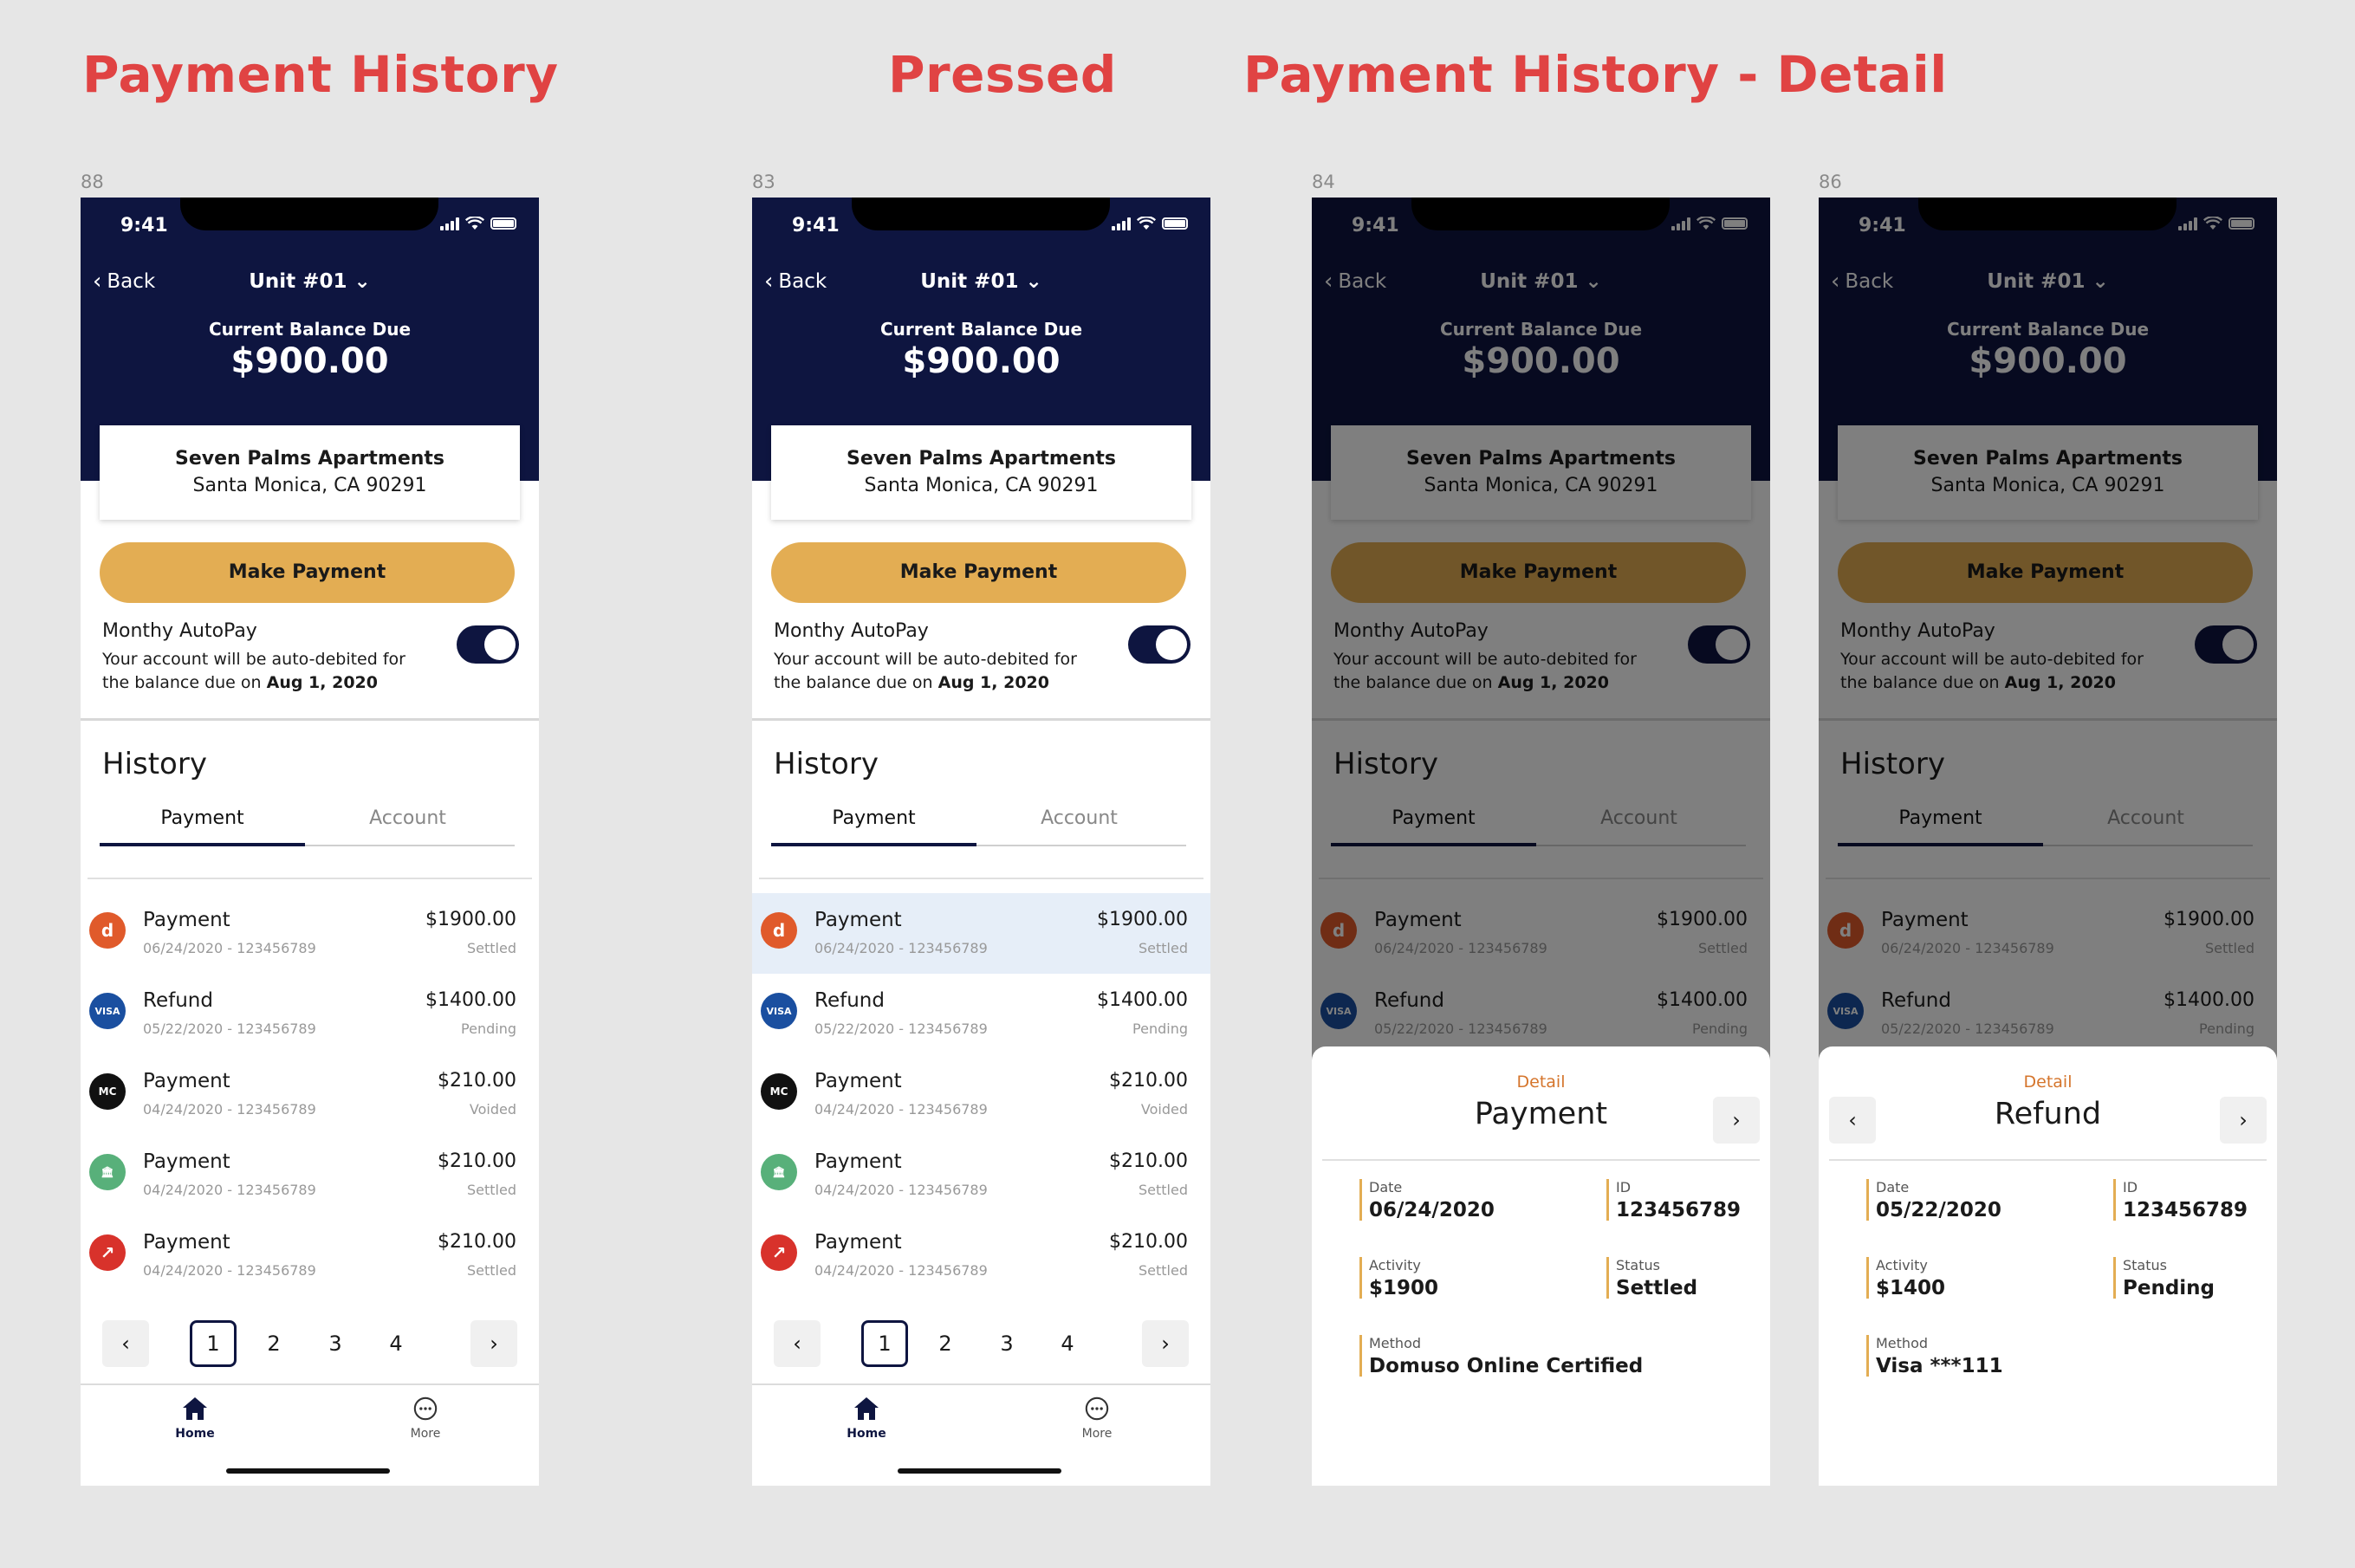 This screenshot has width=2355, height=1568. What do you see at coordinates (851, 631) in the screenshot?
I see `autopay-title: Monthy AutoPay` at bounding box center [851, 631].